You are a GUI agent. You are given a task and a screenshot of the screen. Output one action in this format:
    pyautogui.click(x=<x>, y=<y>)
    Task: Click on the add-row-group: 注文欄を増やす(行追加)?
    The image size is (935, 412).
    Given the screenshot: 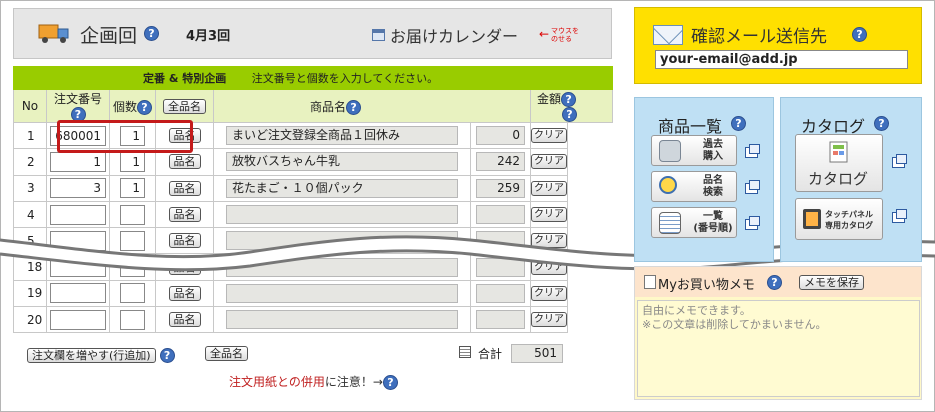 What is the action you would take?
    pyautogui.click(x=101, y=354)
    